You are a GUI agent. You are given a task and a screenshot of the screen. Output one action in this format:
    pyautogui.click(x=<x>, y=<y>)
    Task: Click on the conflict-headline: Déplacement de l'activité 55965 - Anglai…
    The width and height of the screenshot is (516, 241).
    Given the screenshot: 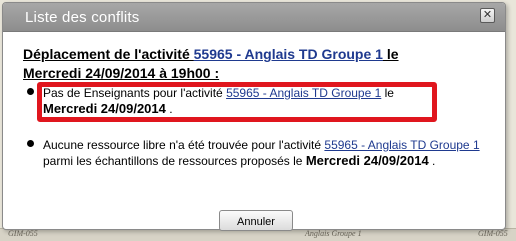 What is the action you would take?
    pyautogui.click(x=258, y=64)
    